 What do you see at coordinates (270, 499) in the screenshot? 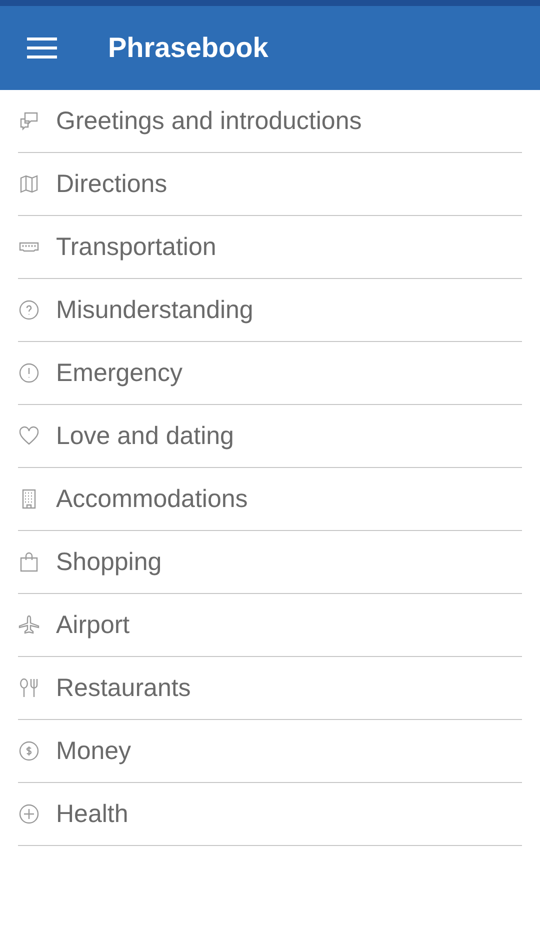
I see `category-item: Accommodations` at bounding box center [270, 499].